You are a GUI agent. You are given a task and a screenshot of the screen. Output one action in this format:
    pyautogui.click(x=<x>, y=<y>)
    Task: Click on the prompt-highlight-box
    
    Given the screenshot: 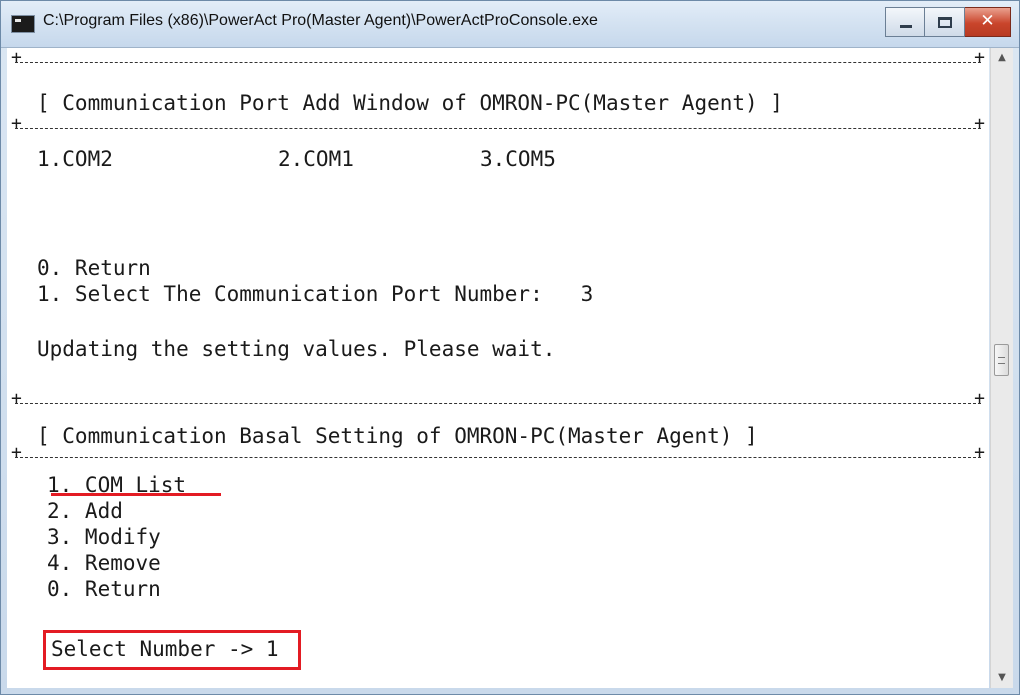 What is the action you would take?
    pyautogui.click(x=172, y=650)
    